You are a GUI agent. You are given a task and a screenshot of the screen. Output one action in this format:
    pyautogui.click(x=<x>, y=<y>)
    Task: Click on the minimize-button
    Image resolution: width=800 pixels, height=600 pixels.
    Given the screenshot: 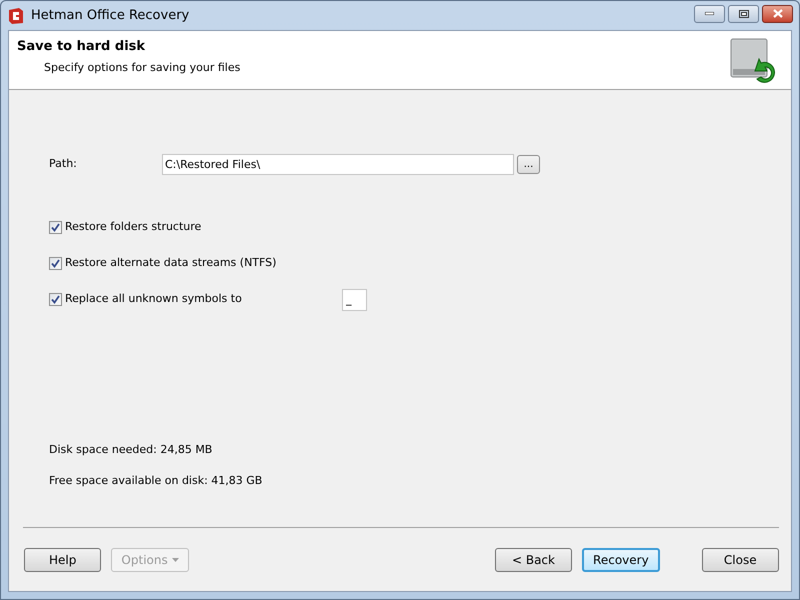 What is the action you would take?
    pyautogui.click(x=709, y=13)
    